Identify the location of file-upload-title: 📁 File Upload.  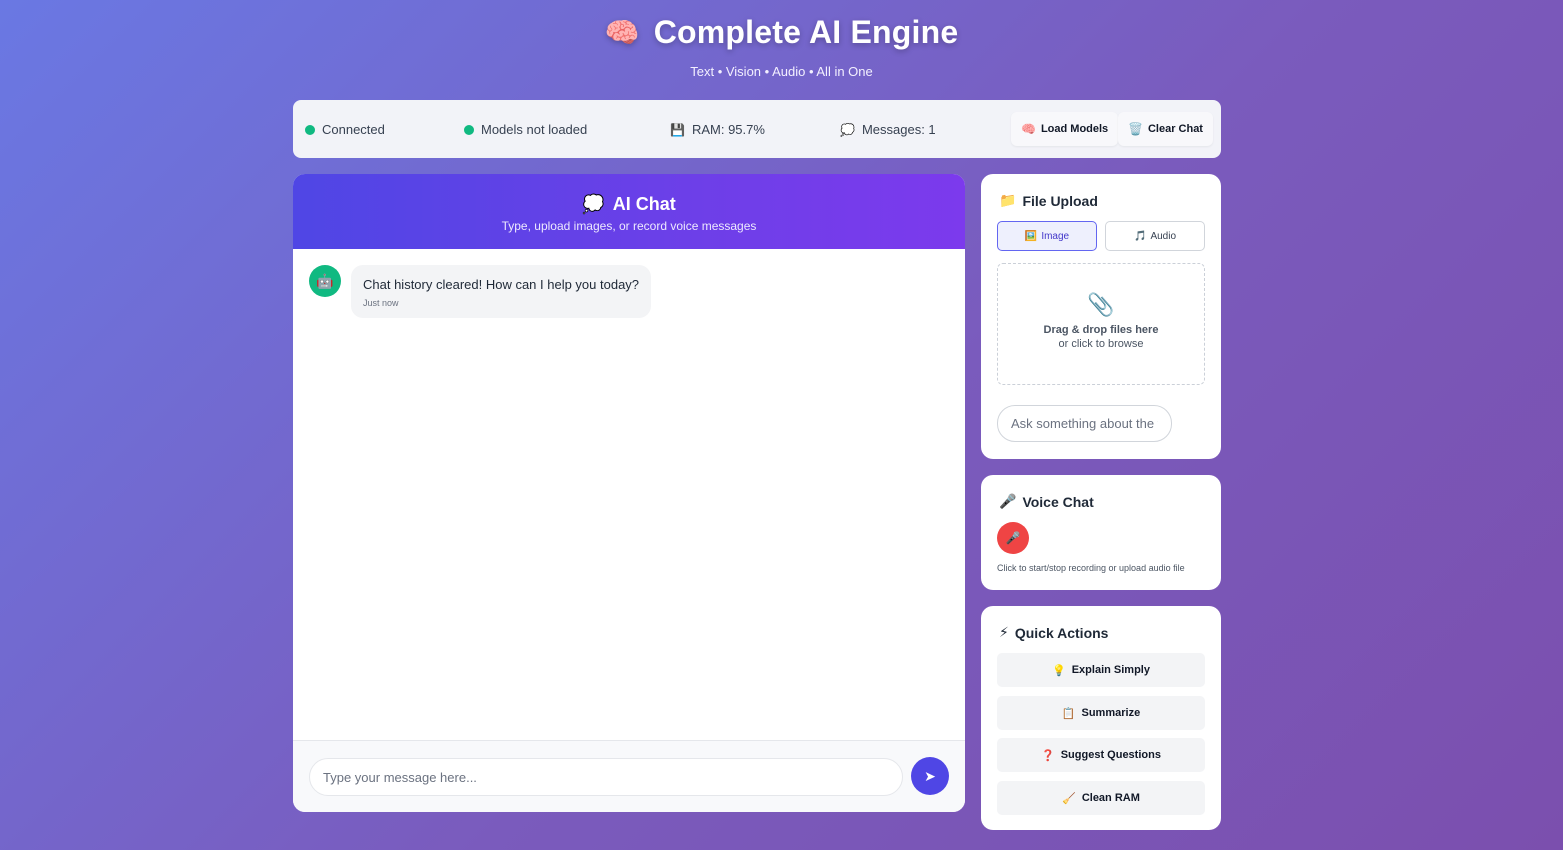
(1048, 200).